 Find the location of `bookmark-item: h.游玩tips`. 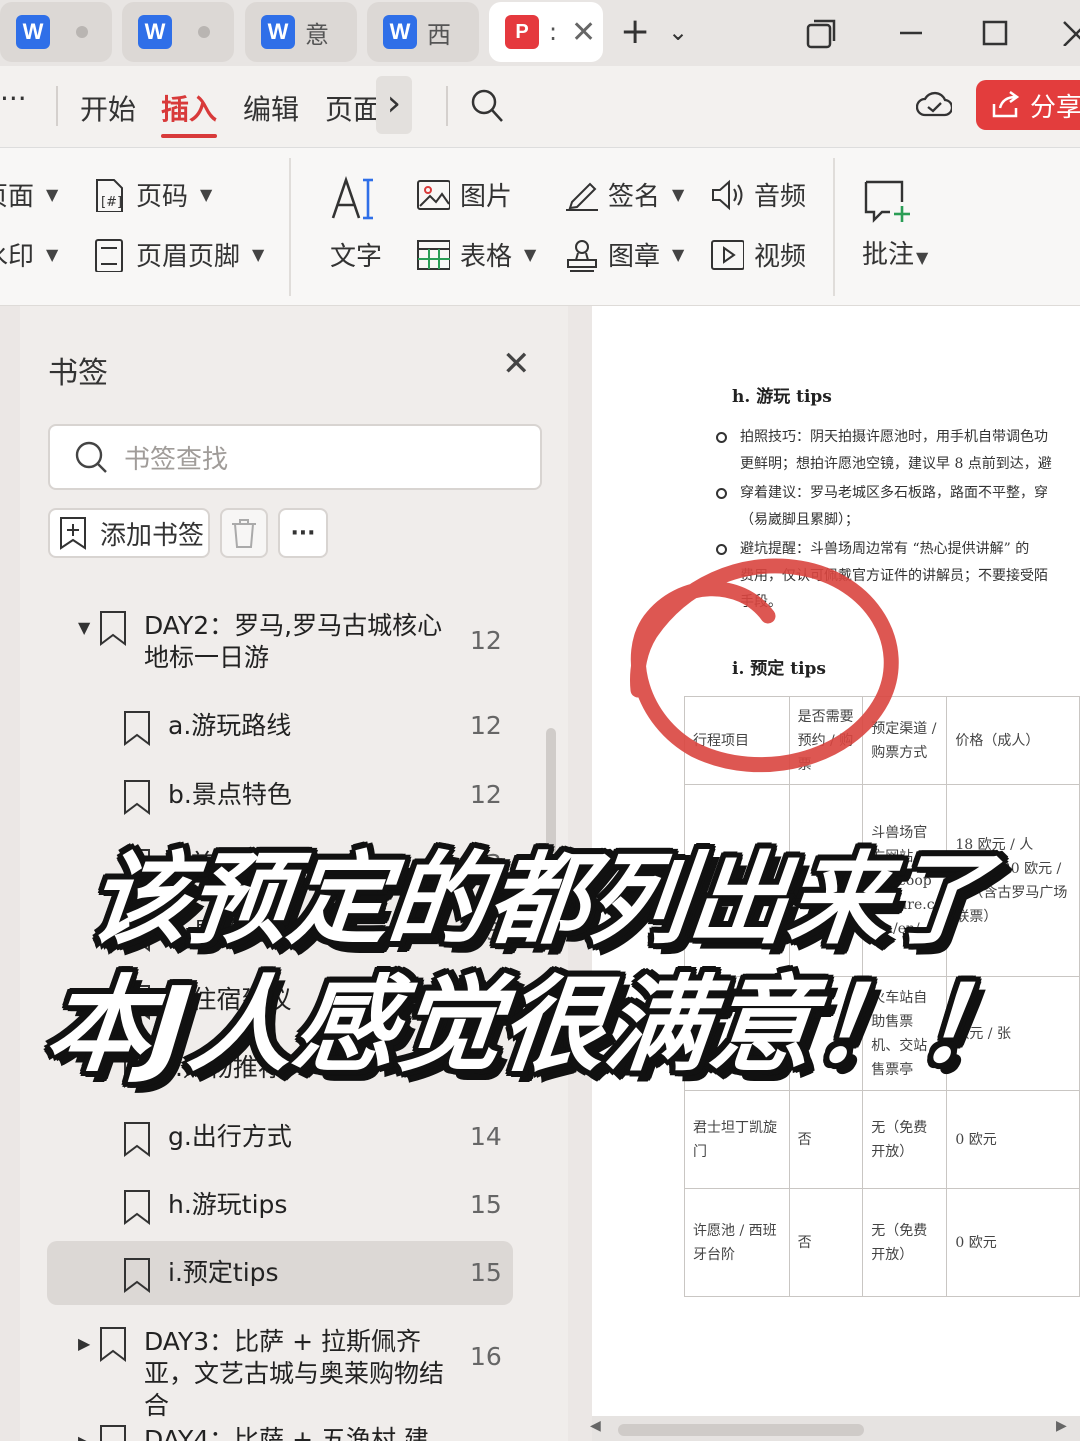

bookmark-item: h.游玩tips is located at coordinates (204, 1207).